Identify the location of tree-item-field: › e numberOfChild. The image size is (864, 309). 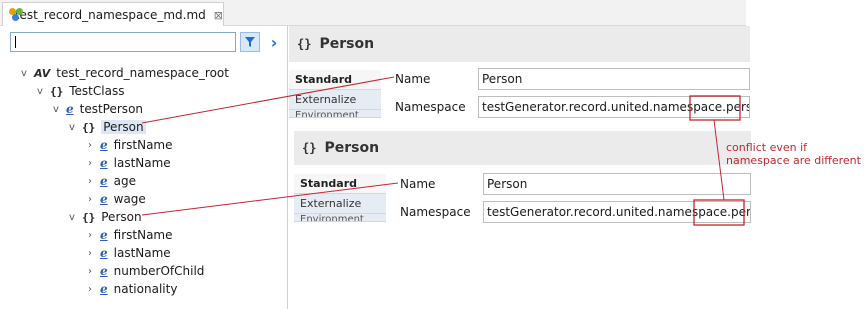
(144, 271).